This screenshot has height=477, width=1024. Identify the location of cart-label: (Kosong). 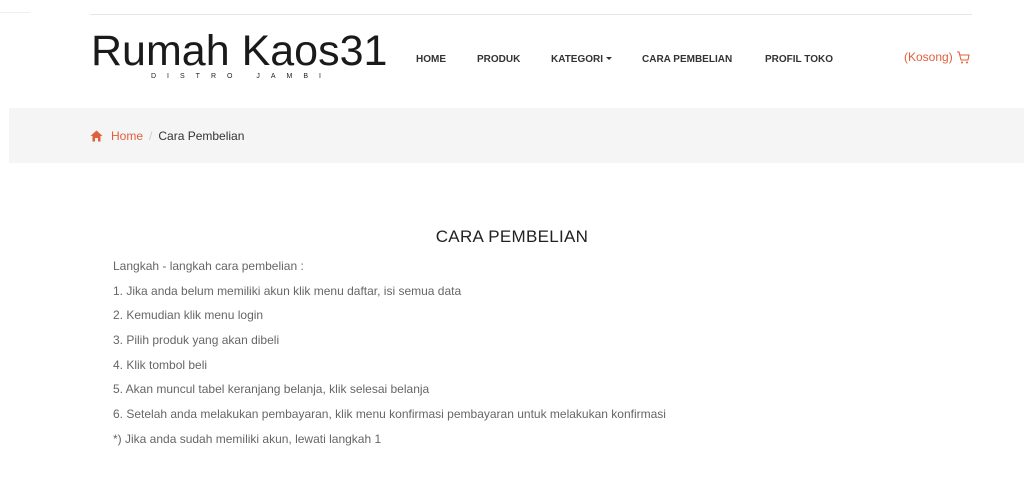
(928, 57).